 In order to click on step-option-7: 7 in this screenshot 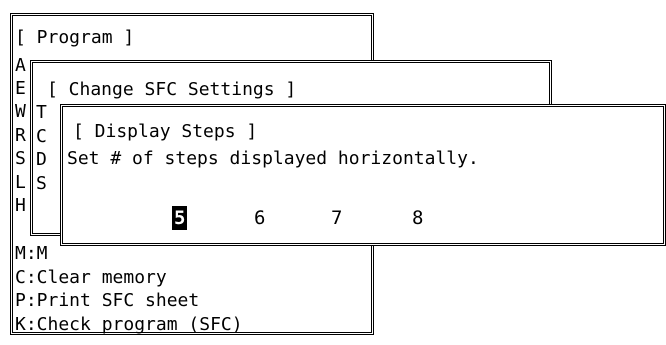, I will do `click(336, 218)`.